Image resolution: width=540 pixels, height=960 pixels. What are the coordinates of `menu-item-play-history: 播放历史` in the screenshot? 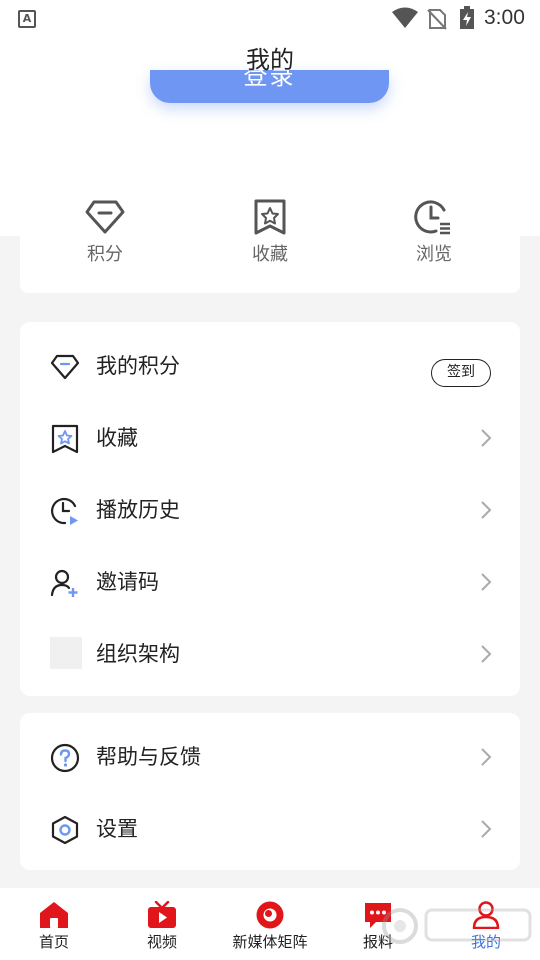 It's located at (270, 510).